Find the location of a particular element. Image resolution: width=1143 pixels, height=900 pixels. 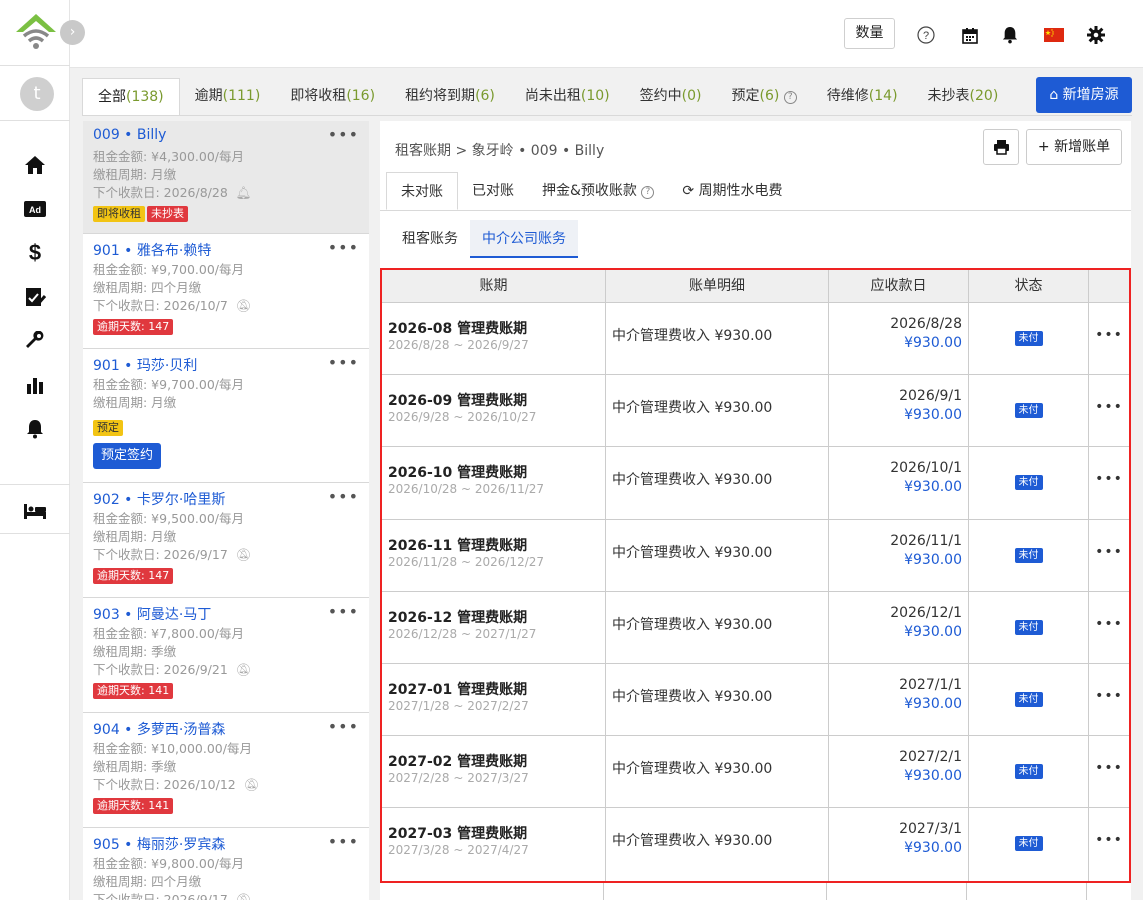

table-row is located at coordinates (755, 891).